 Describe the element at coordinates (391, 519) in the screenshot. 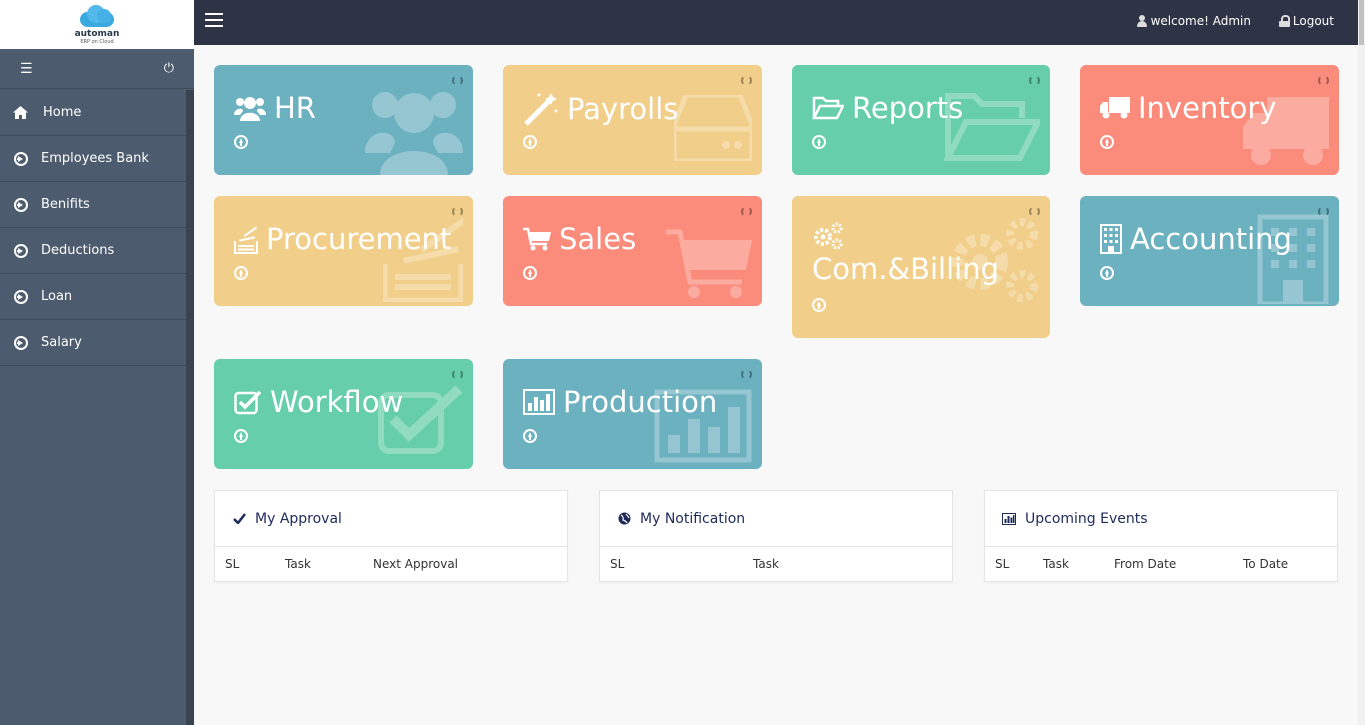

I see `panel-header: My Approval` at that location.